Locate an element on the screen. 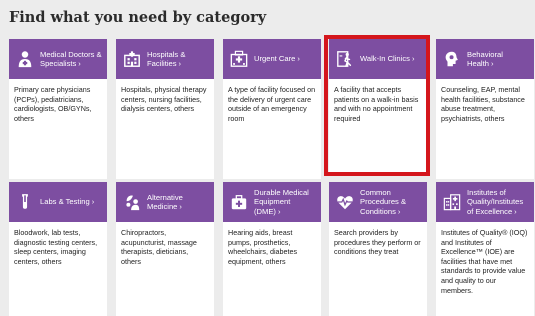 This screenshot has width=535, height=316. category-label: Alternative Medicine is located at coordinates (165, 201).